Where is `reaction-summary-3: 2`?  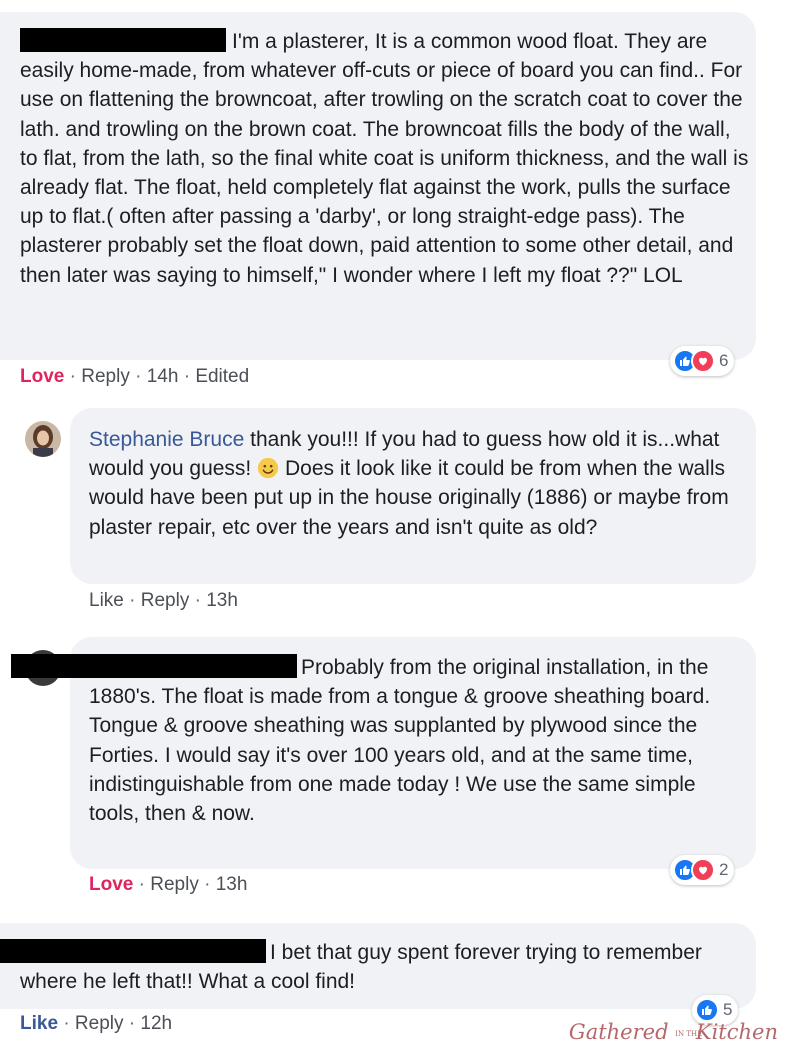
reaction-summary-3: 2 is located at coordinates (702, 870).